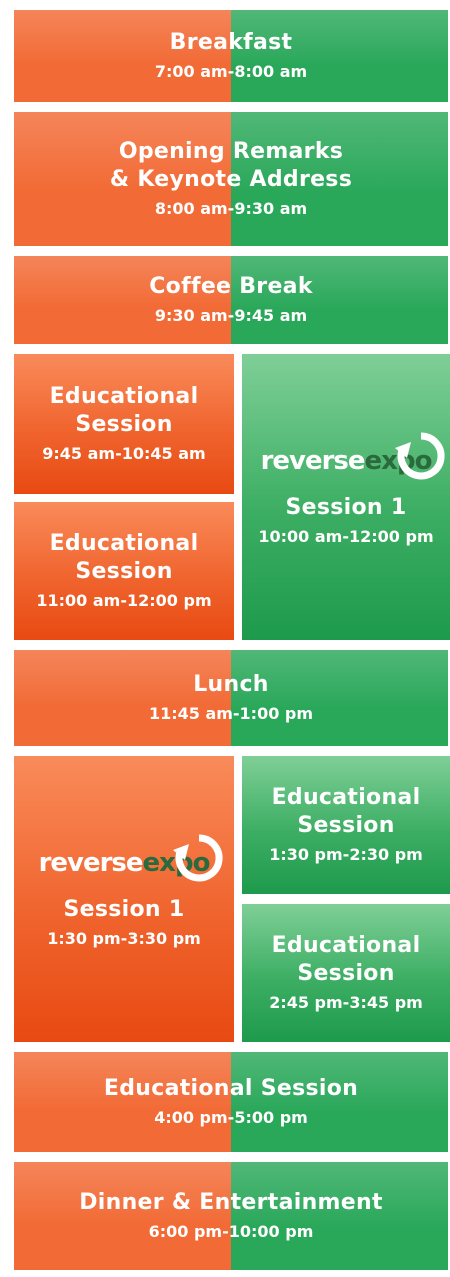  I want to click on block-time: 2:45 pm-3:45 pm, so click(346, 1002).